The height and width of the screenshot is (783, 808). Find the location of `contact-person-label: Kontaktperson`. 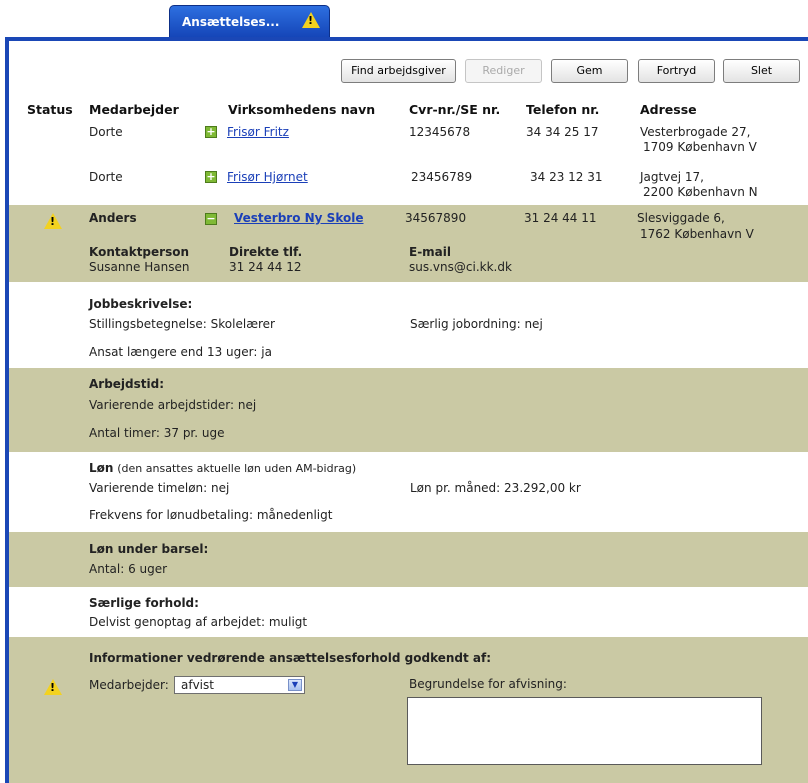

contact-person-label: Kontaktperson is located at coordinates (139, 252).